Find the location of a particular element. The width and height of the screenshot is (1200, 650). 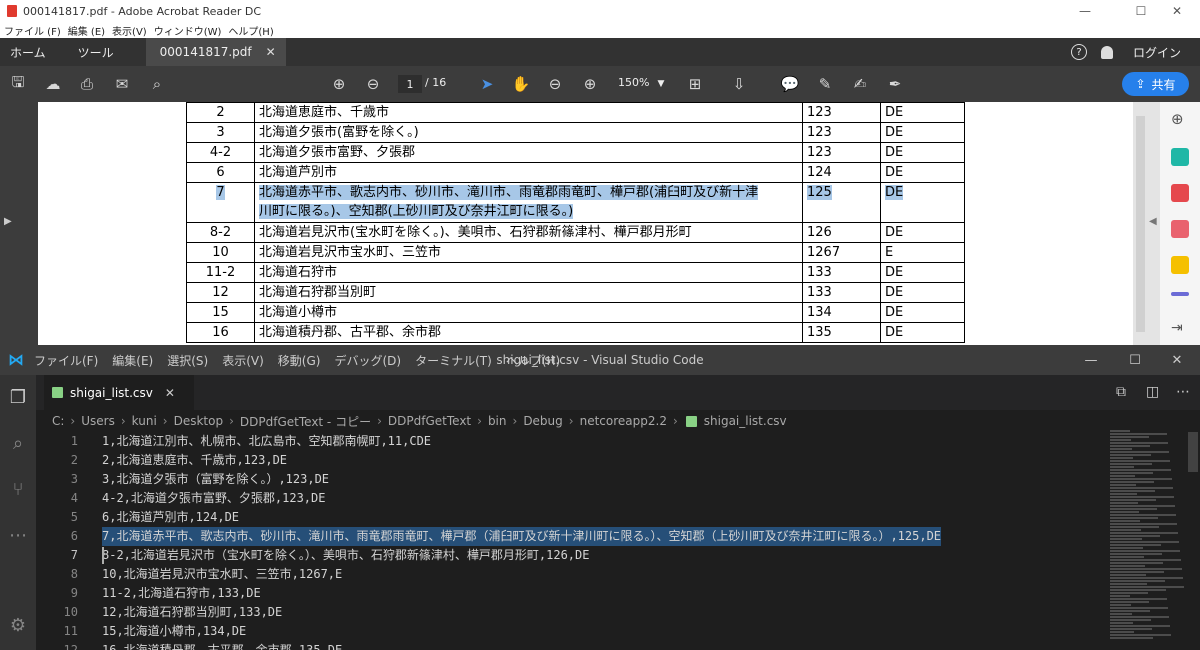

more-tools-icon is located at coordinates (1180, 294).